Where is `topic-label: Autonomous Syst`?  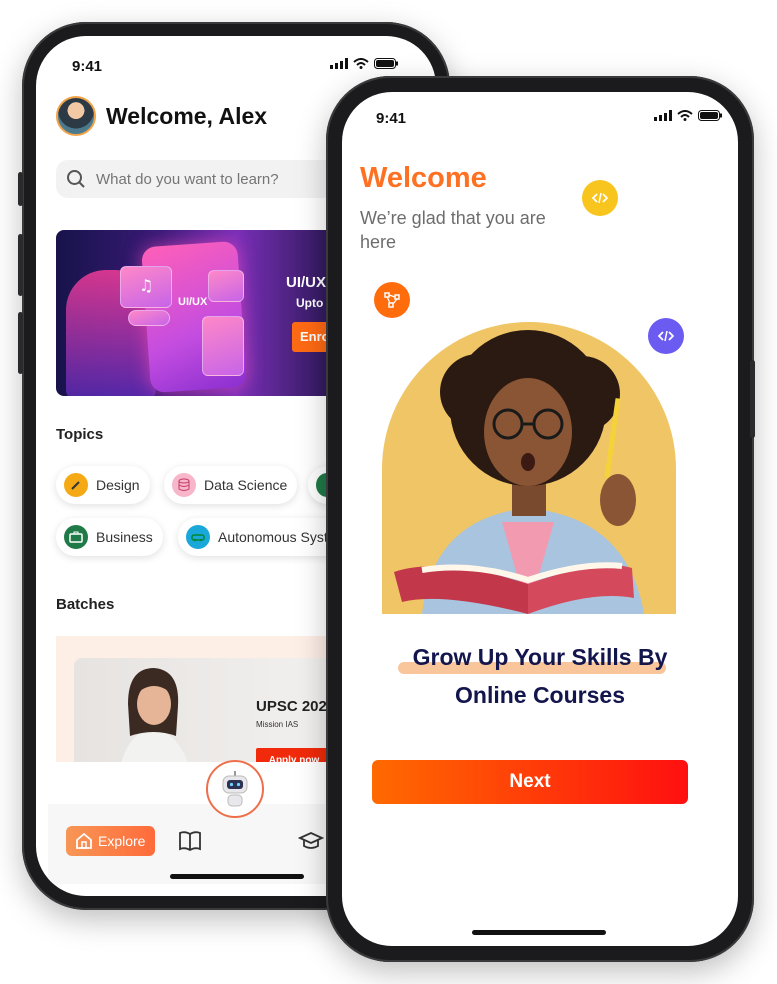 topic-label: Autonomous Syst is located at coordinates (273, 537).